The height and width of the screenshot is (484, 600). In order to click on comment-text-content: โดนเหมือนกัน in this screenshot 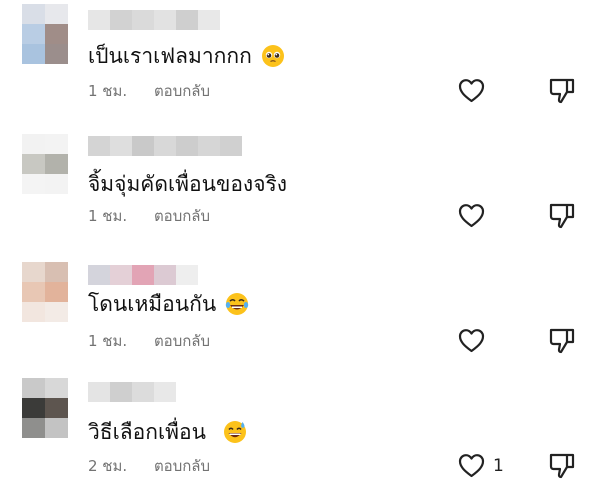, I will do `click(152, 304)`.